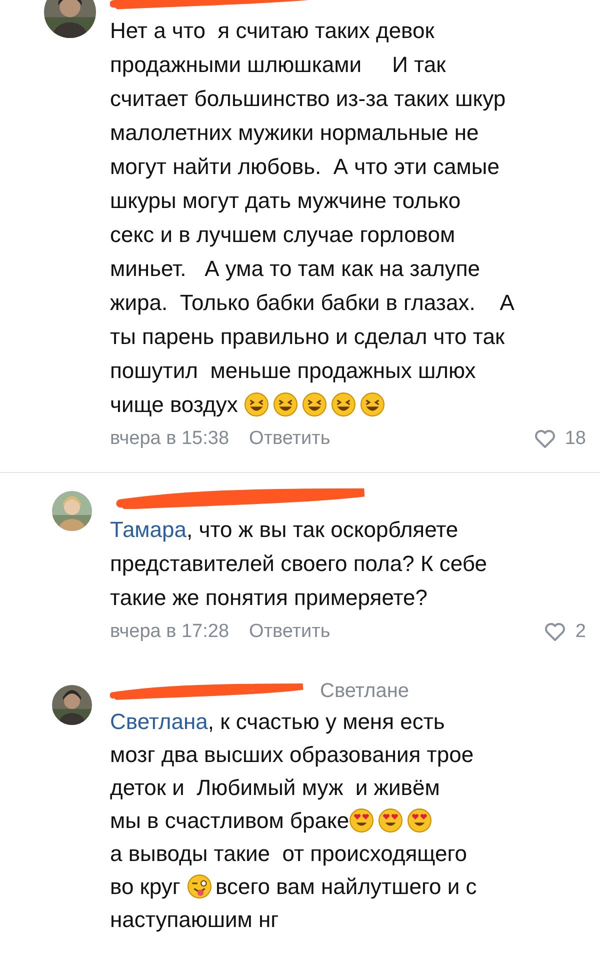  Describe the element at coordinates (364, 691) in the screenshot. I see `reply-target: Светлане` at that location.